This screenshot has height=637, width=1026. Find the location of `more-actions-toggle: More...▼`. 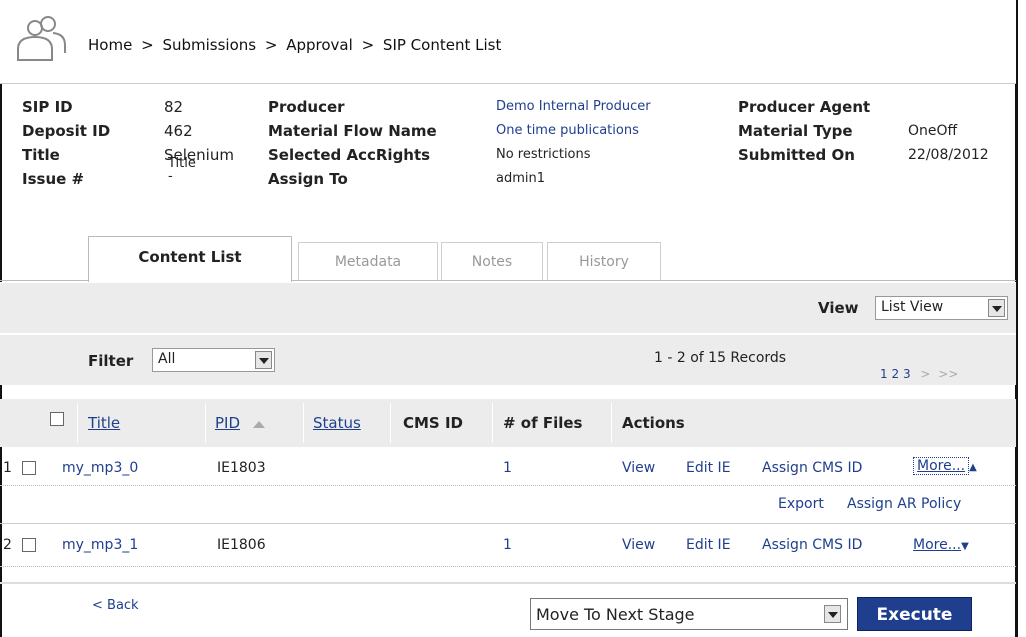

more-actions-toggle: More...▼ is located at coordinates (941, 545).